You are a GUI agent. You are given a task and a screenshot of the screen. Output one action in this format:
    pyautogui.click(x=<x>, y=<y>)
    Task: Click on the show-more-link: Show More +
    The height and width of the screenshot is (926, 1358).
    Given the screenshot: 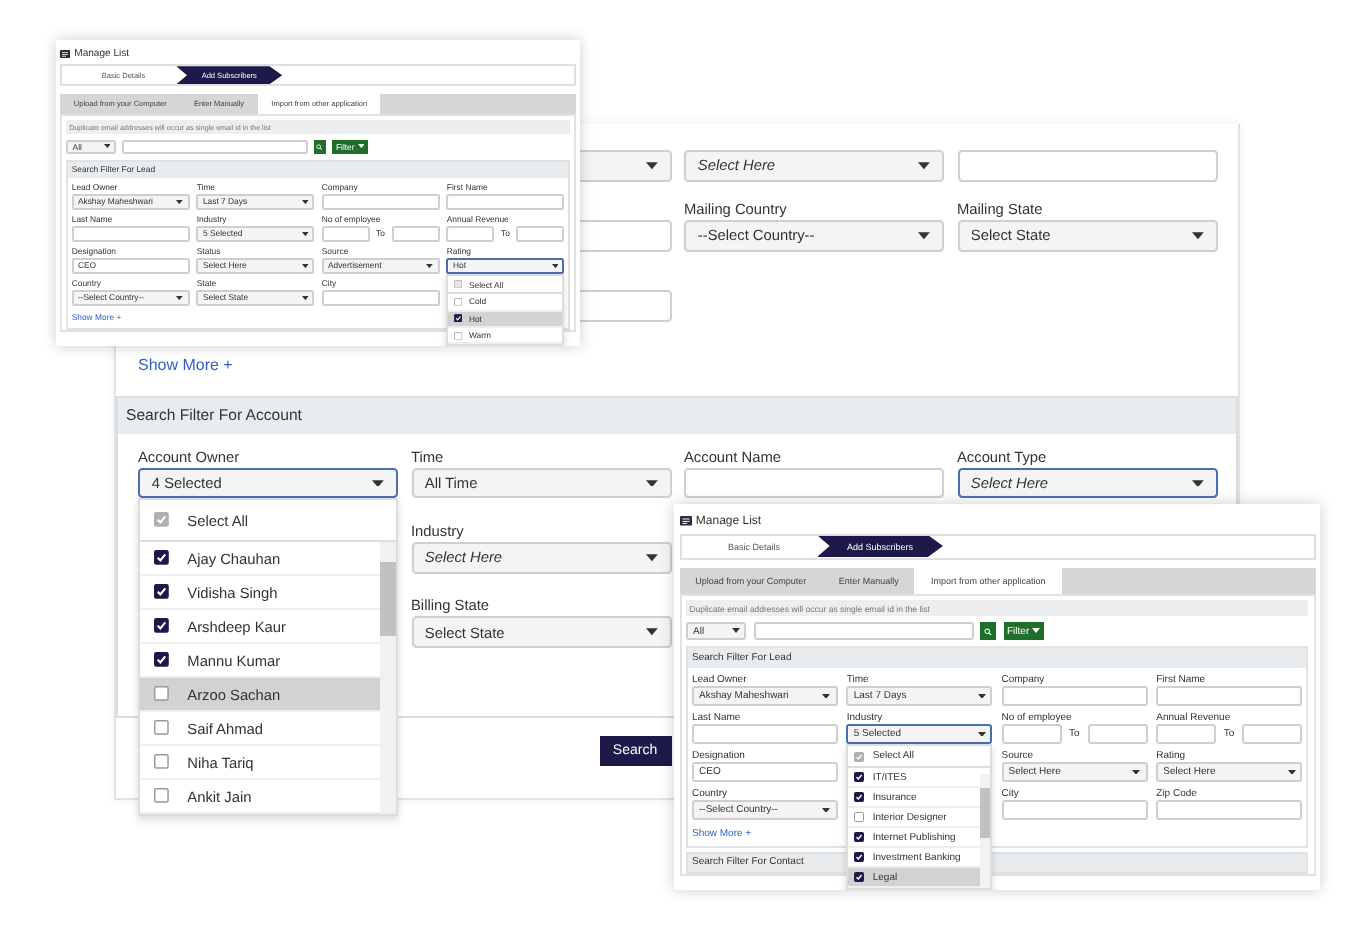 What is the action you would take?
    pyautogui.click(x=185, y=364)
    